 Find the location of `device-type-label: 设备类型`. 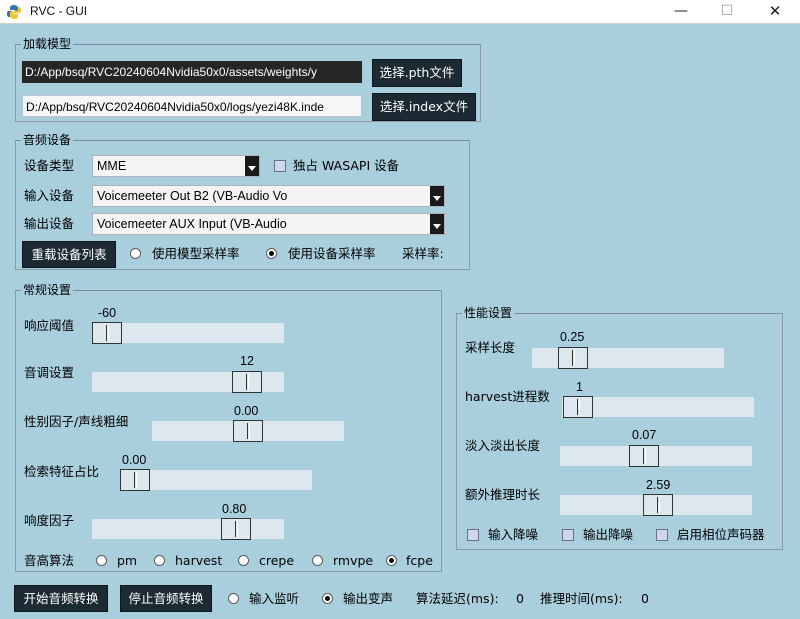

device-type-label: 设备类型 is located at coordinates (49, 165).